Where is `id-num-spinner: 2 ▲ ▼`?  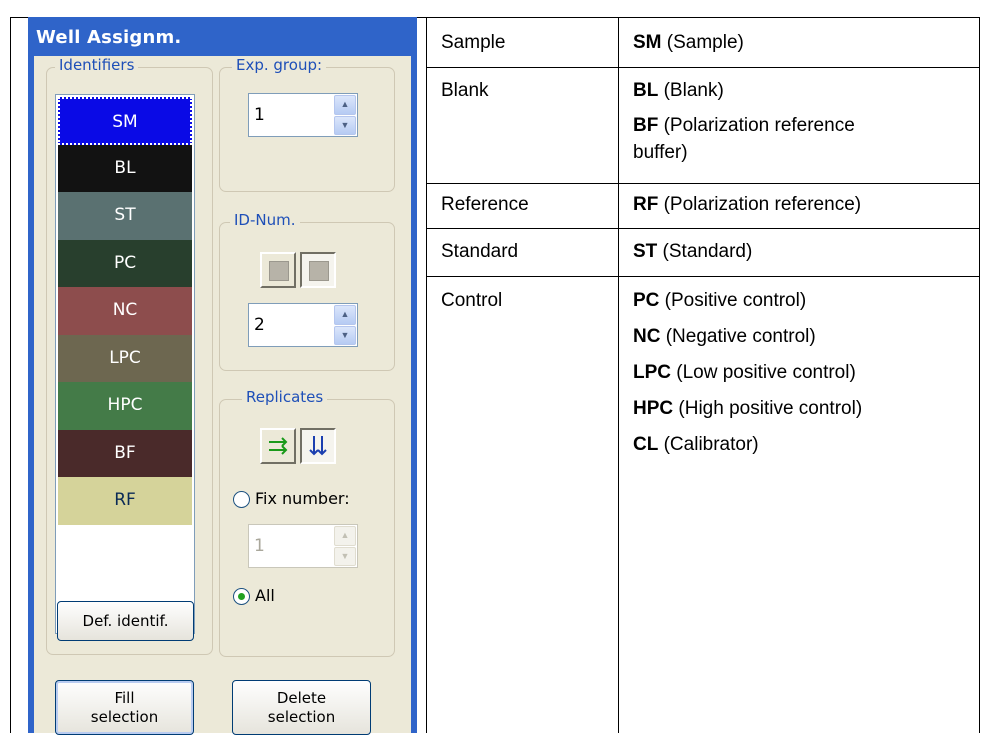
id-num-spinner: 2 ▲ ▼ is located at coordinates (303, 325).